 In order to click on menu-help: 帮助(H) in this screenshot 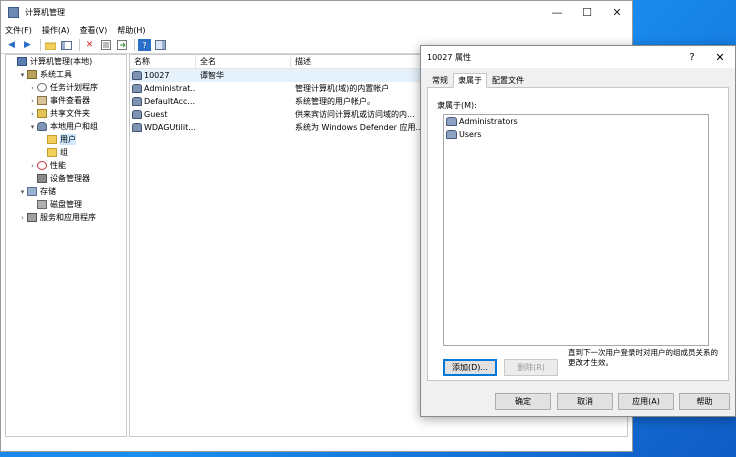, I will do `click(131, 30)`.